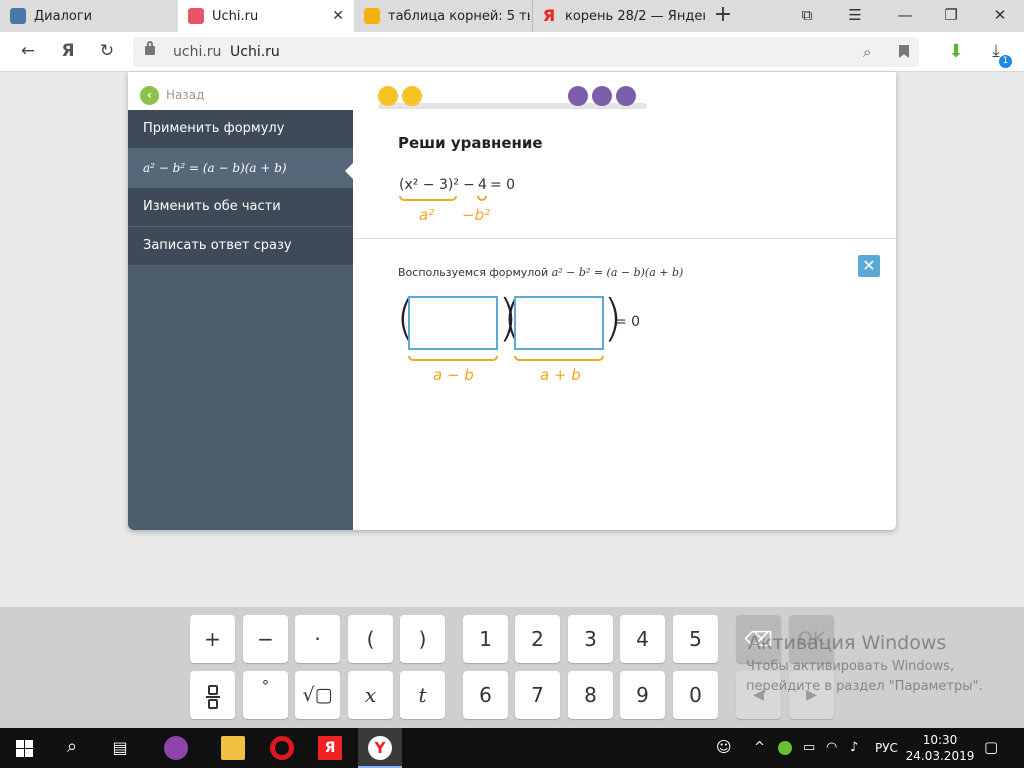 The width and height of the screenshot is (1024, 768). What do you see at coordinates (330, 748) in the screenshot?
I see `yandex-browser-alt-icon: Я` at bounding box center [330, 748].